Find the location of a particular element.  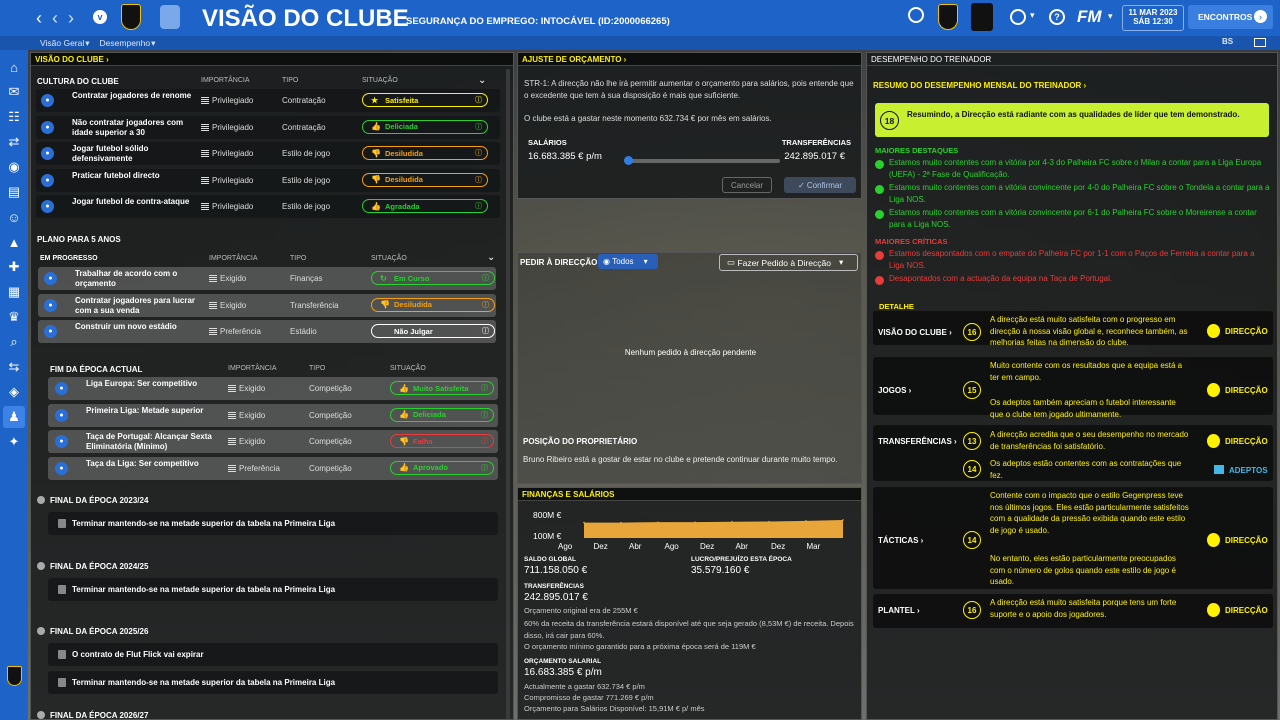

budget-title: AJUSTE DE ORÇAMENTO › is located at coordinates (689, 59).